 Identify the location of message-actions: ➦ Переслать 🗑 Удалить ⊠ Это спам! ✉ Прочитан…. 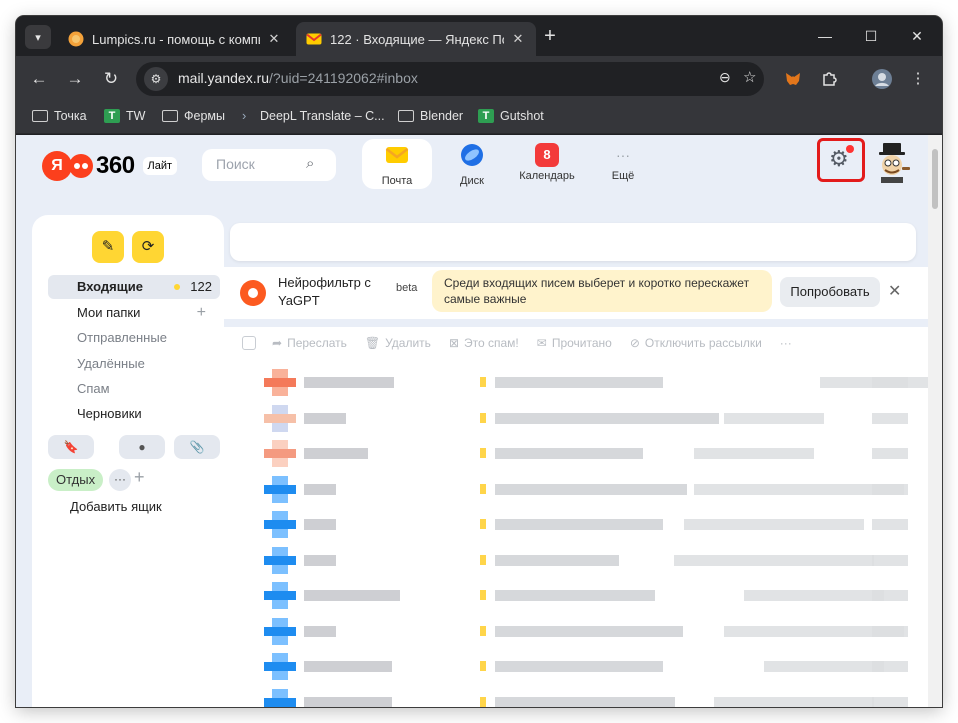
(576, 343).